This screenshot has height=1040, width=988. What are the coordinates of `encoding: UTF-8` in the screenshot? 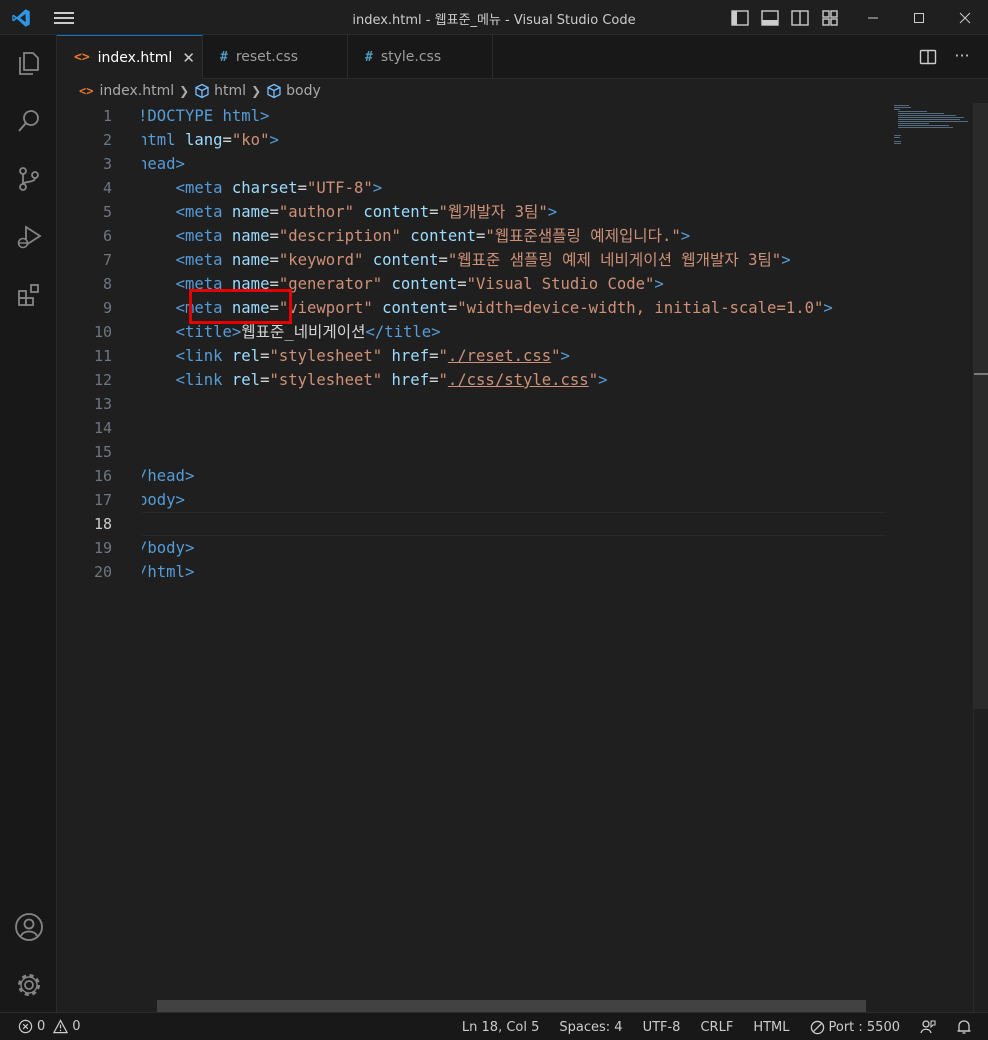 It's located at (662, 1027).